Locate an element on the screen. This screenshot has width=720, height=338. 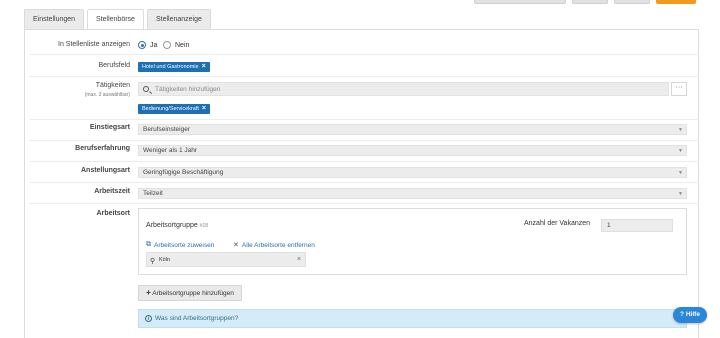
berufserfahrung-label: Berufserfahrung is located at coordinates (102, 148).